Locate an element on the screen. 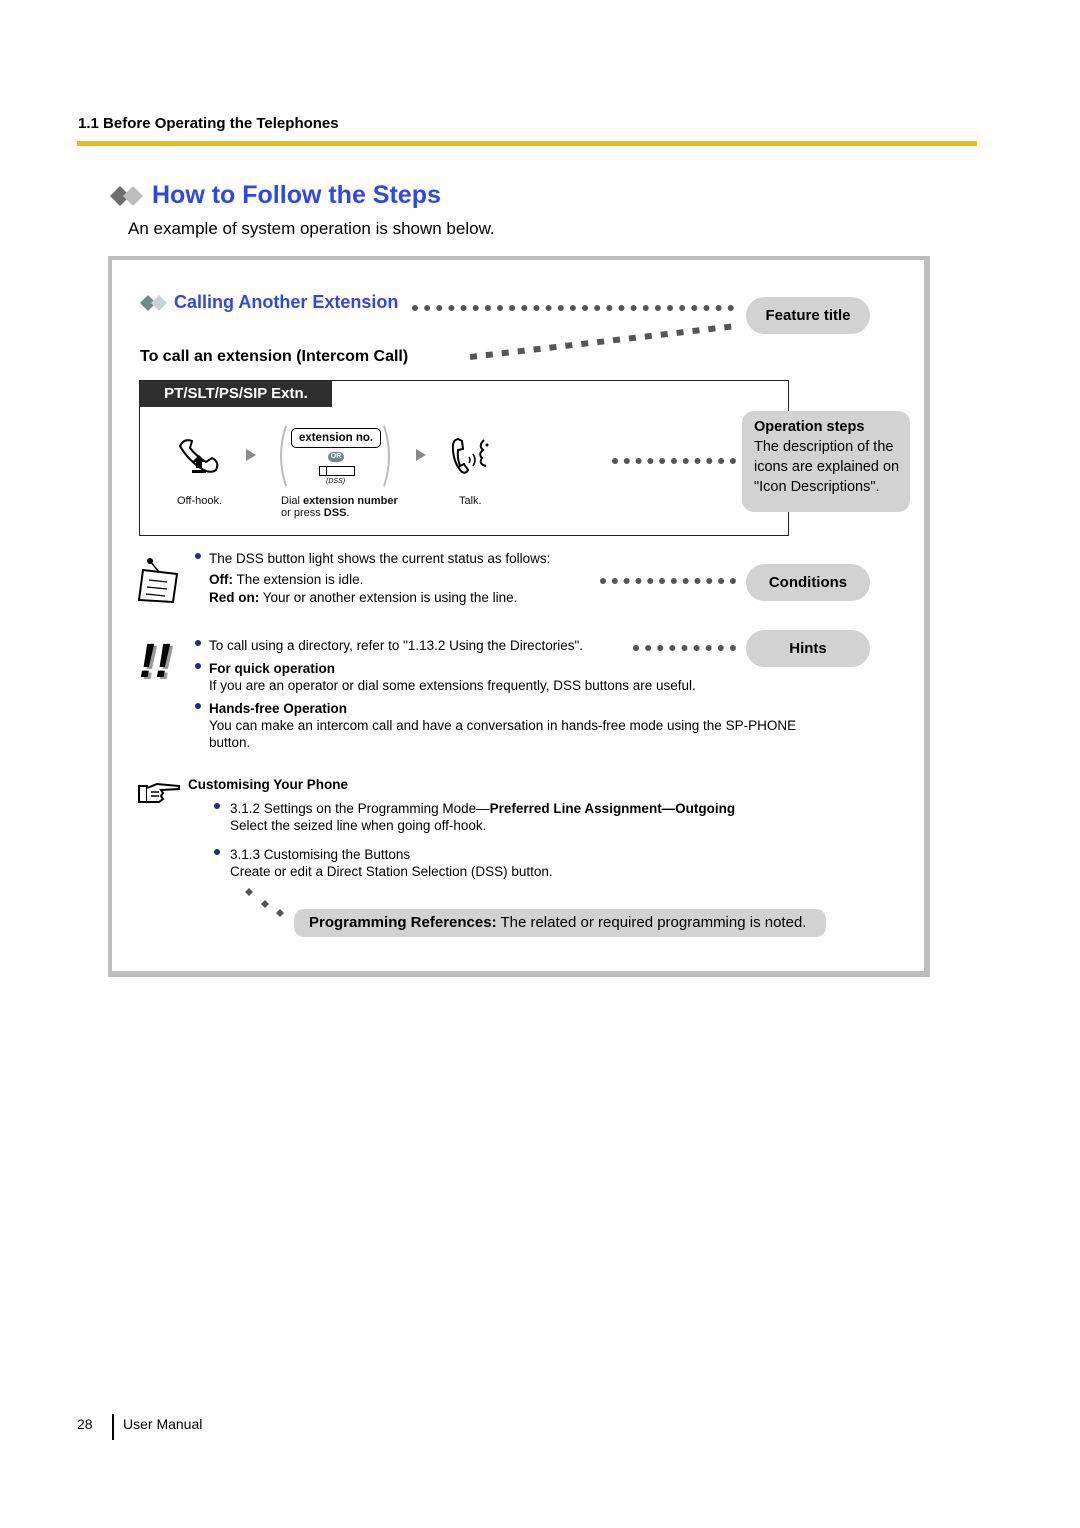 Image resolution: width=1080 pixels, height=1528 pixels. hint-title: For quick operation is located at coordinates (272, 668).